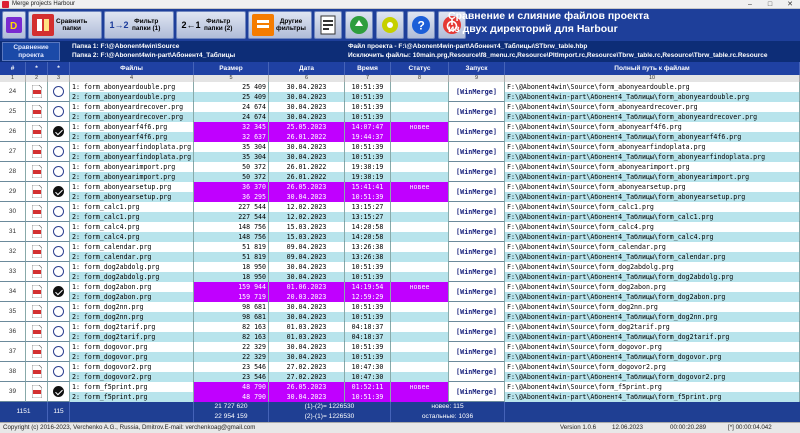  Describe the element at coordinates (770, 4) in the screenshot. I see `maximize-icon: □` at that location.